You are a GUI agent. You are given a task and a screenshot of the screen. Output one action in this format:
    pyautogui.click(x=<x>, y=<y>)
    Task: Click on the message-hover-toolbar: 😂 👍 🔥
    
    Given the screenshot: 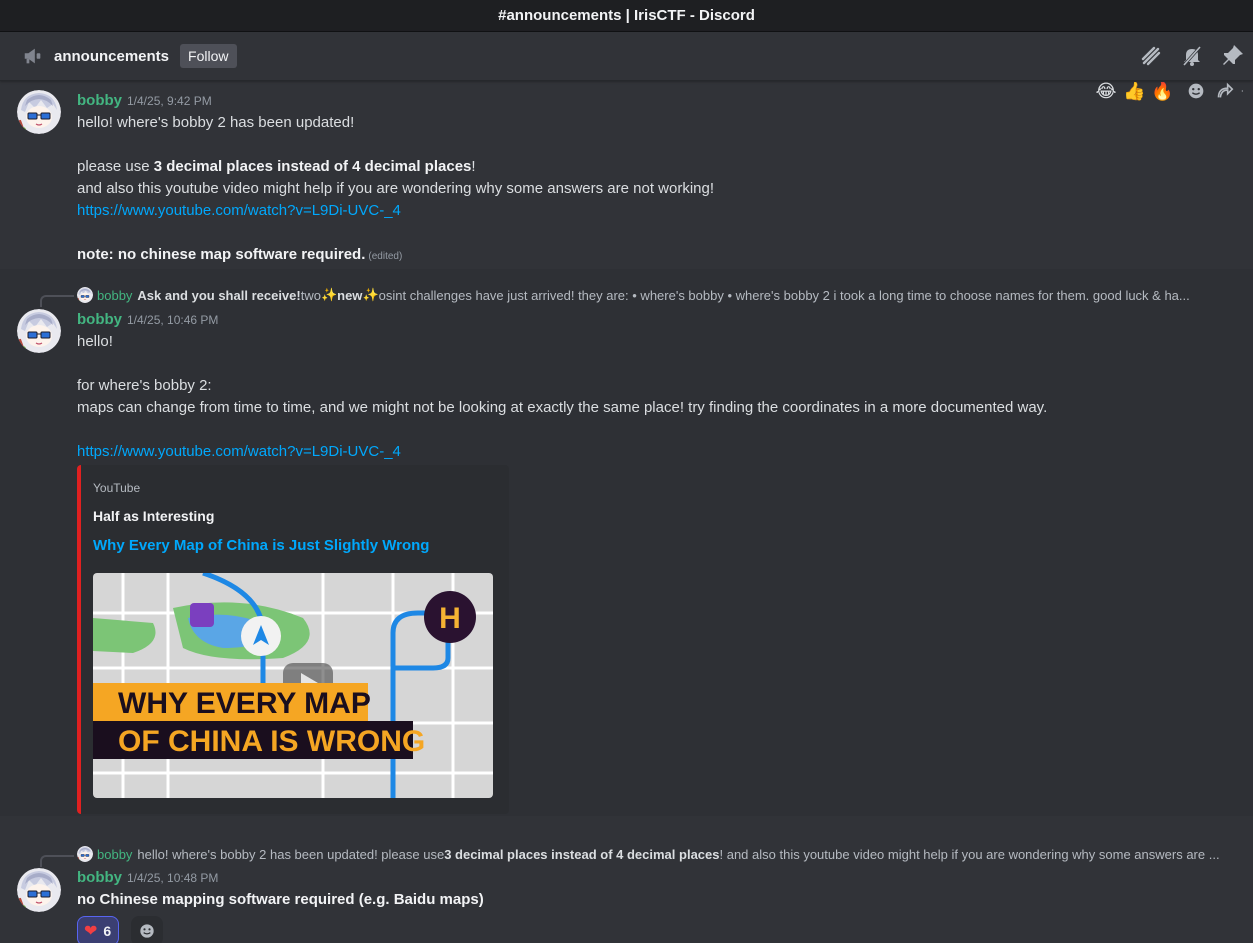 What is the action you would take?
    pyautogui.click(x=1172, y=93)
    